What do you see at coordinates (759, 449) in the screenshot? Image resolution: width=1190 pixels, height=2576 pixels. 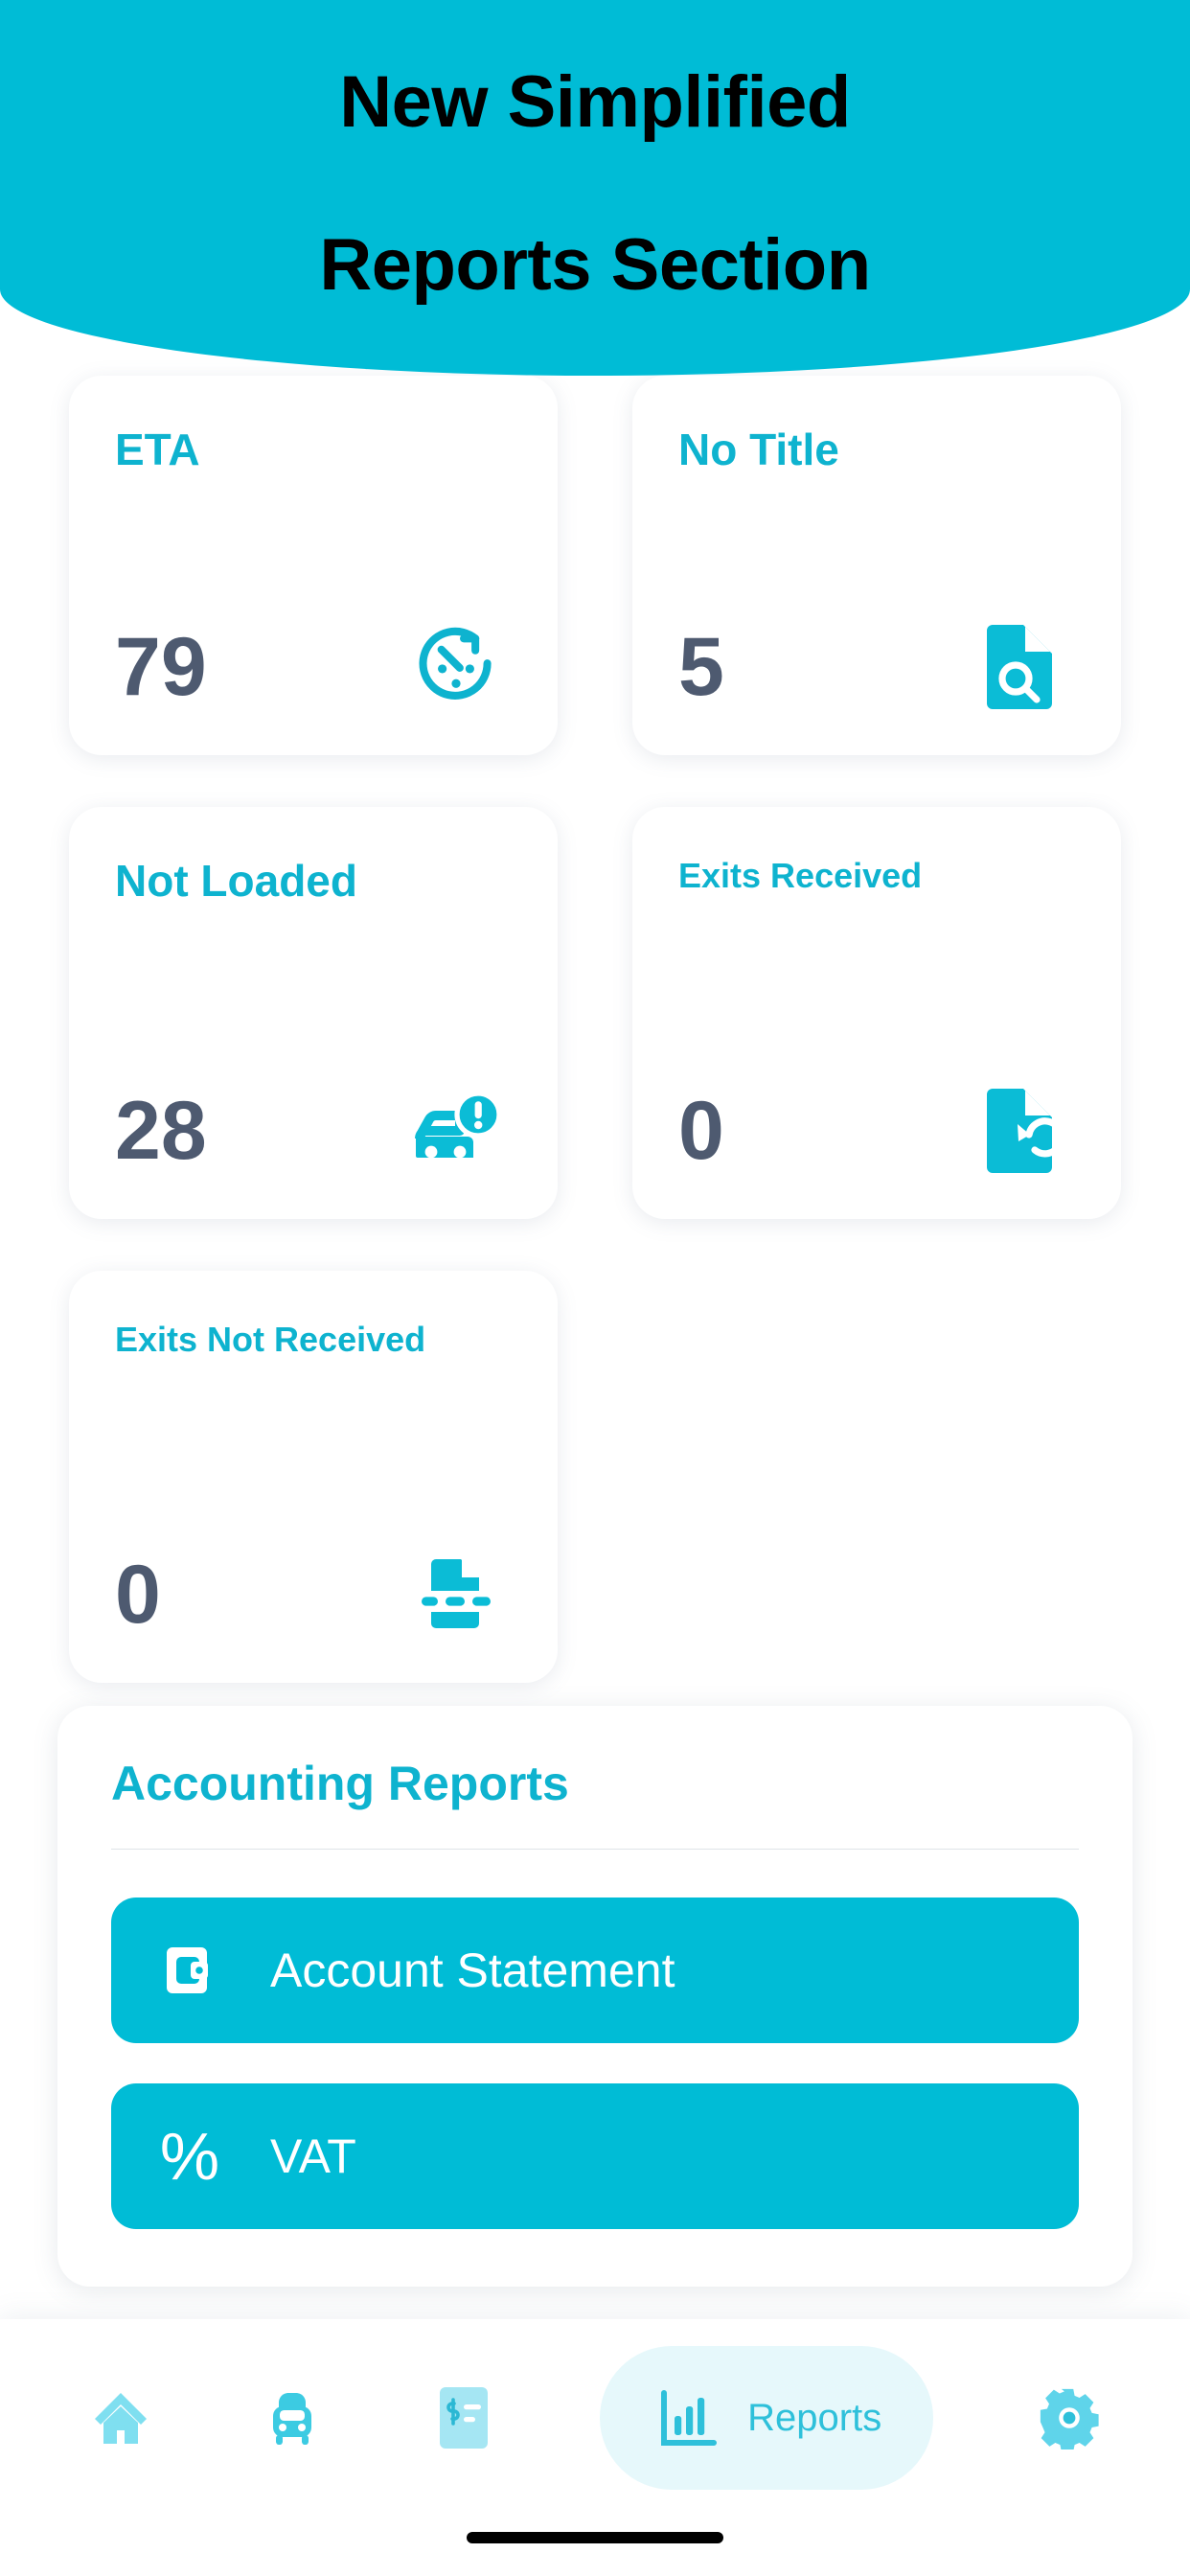 I see `stat-card-title: No Title` at bounding box center [759, 449].